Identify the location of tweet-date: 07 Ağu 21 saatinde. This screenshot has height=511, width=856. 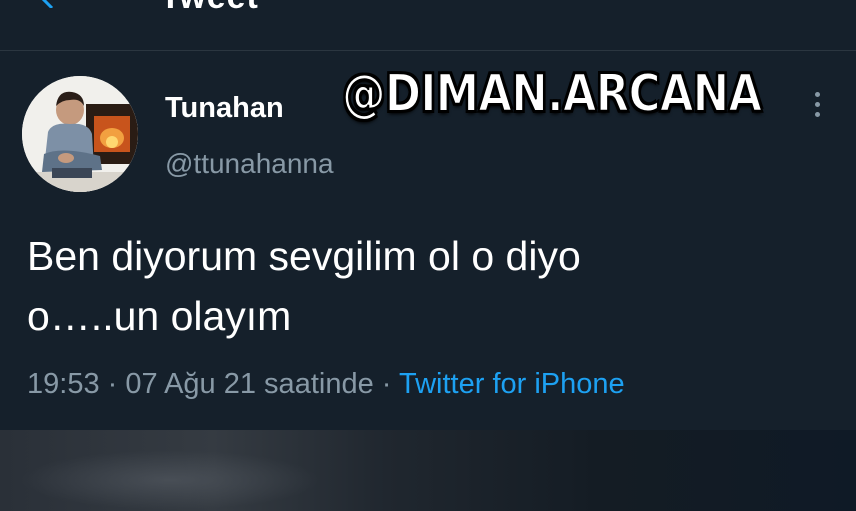
(249, 384).